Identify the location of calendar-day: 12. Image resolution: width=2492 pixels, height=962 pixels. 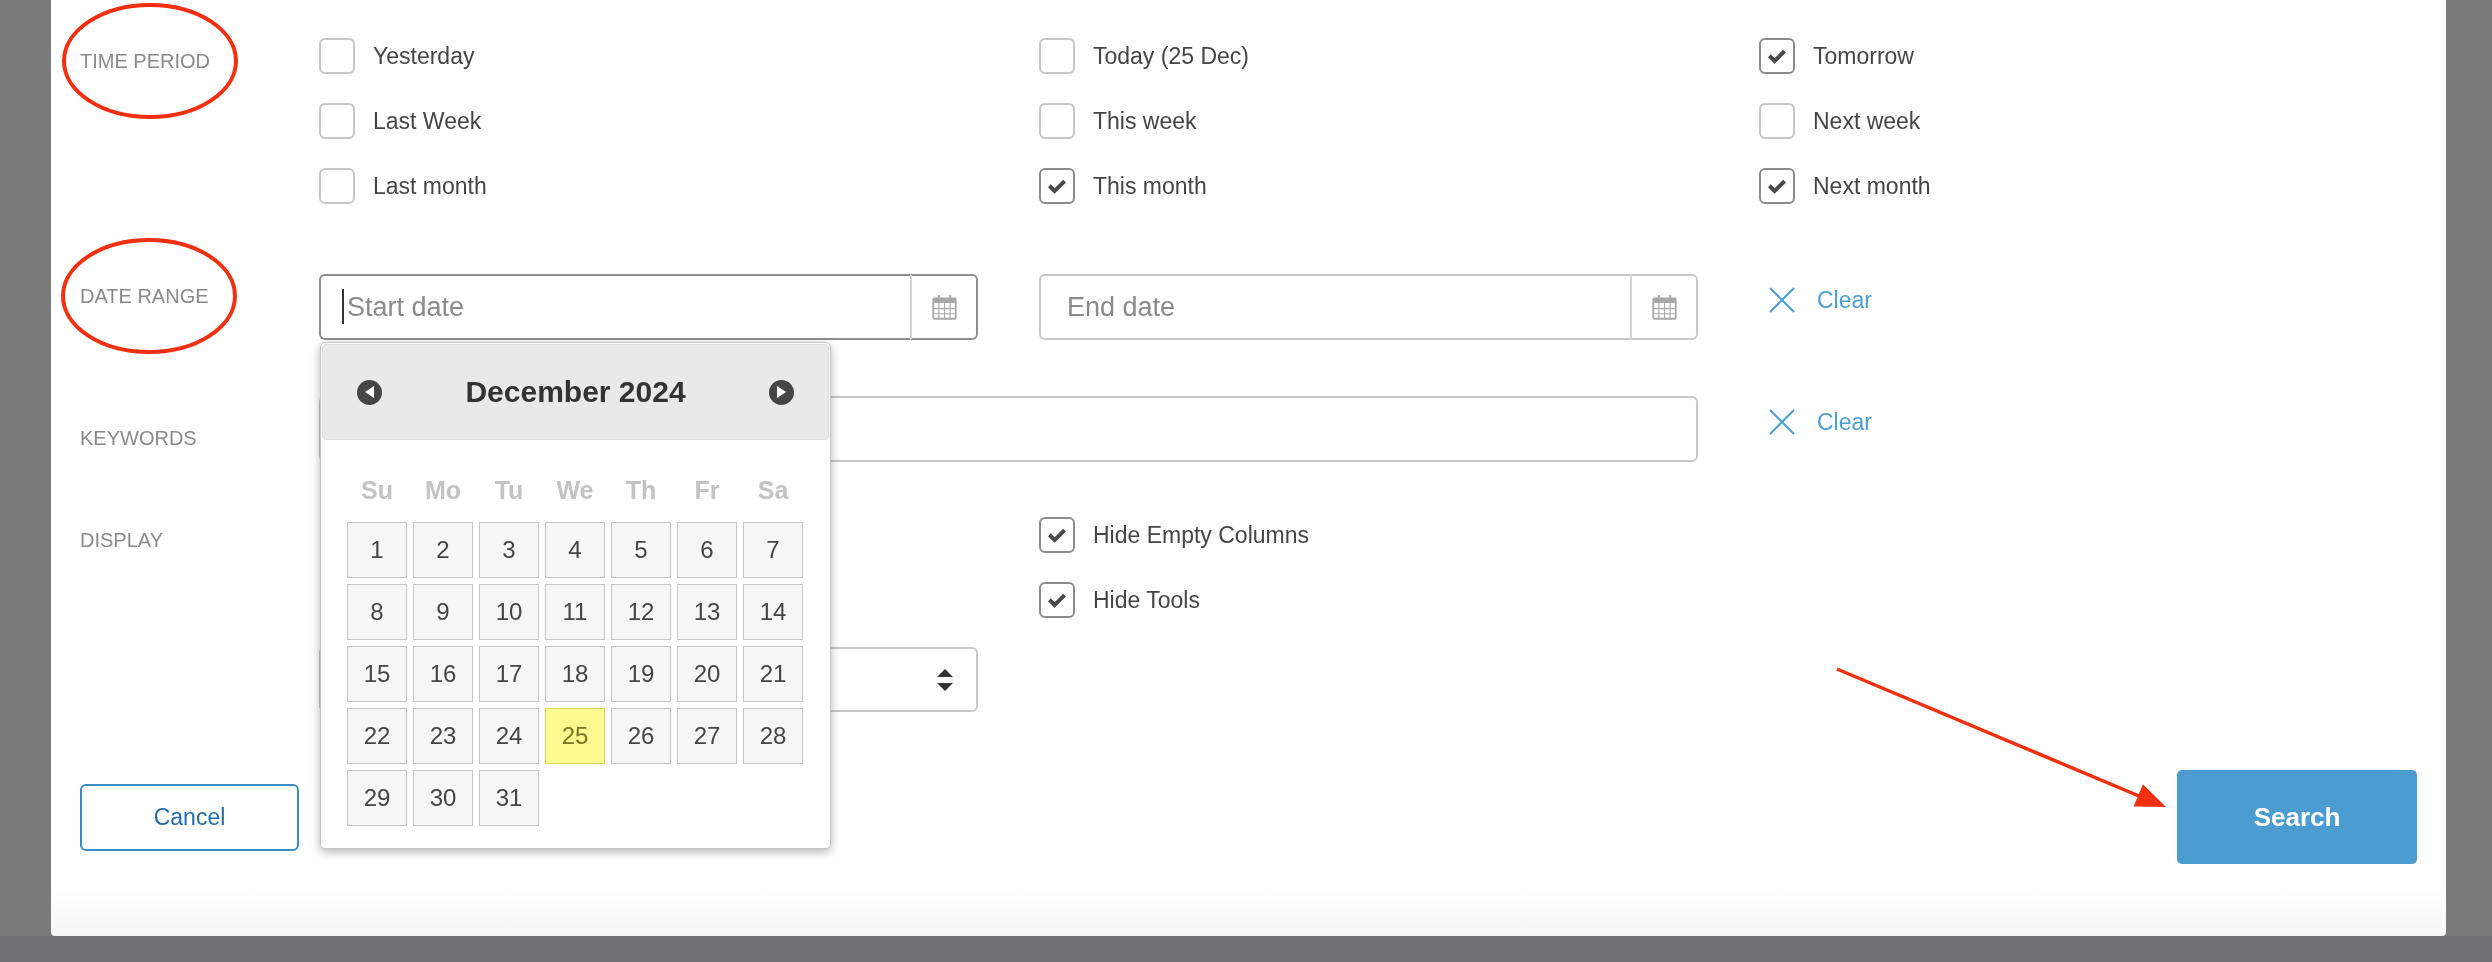
(641, 612).